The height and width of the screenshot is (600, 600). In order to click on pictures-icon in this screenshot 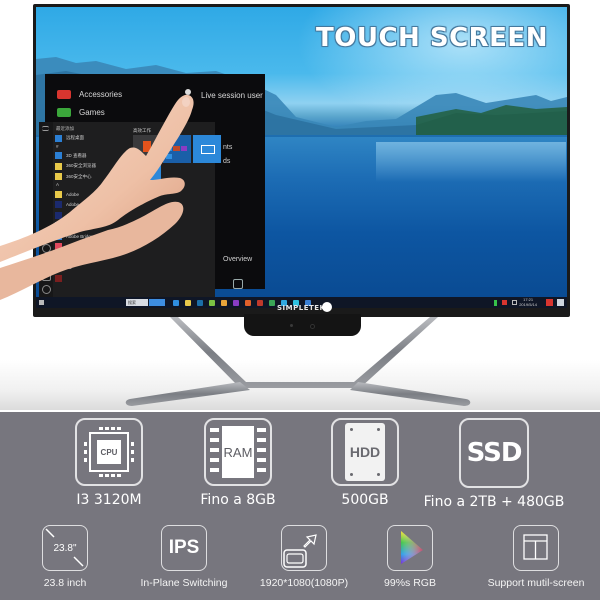, I will do `click(46, 276)`.